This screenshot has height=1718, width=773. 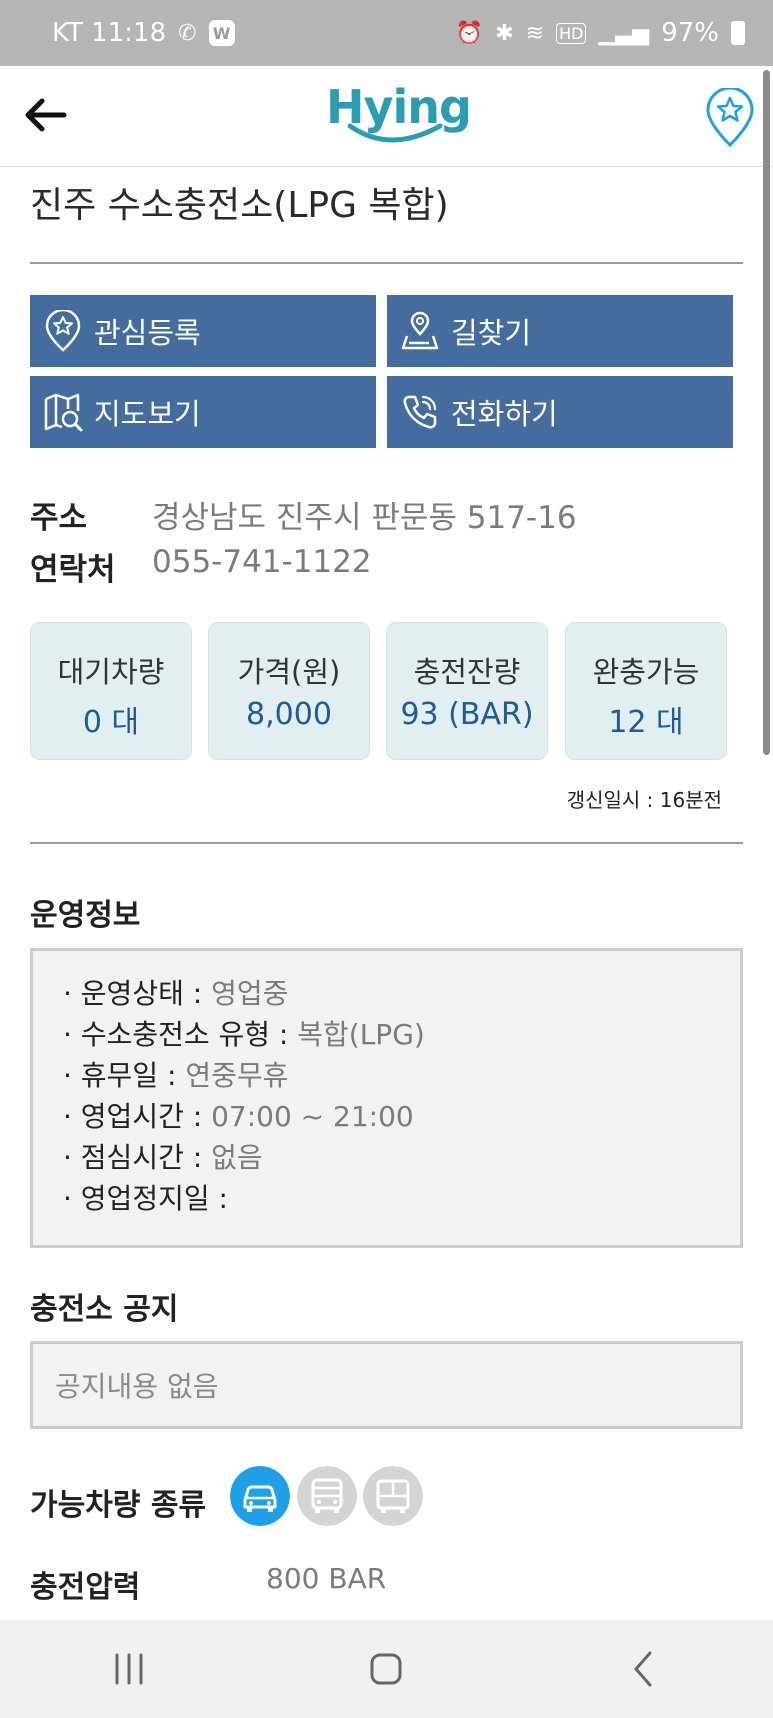 I want to click on map-view-button: 지도보기, so click(x=203, y=412).